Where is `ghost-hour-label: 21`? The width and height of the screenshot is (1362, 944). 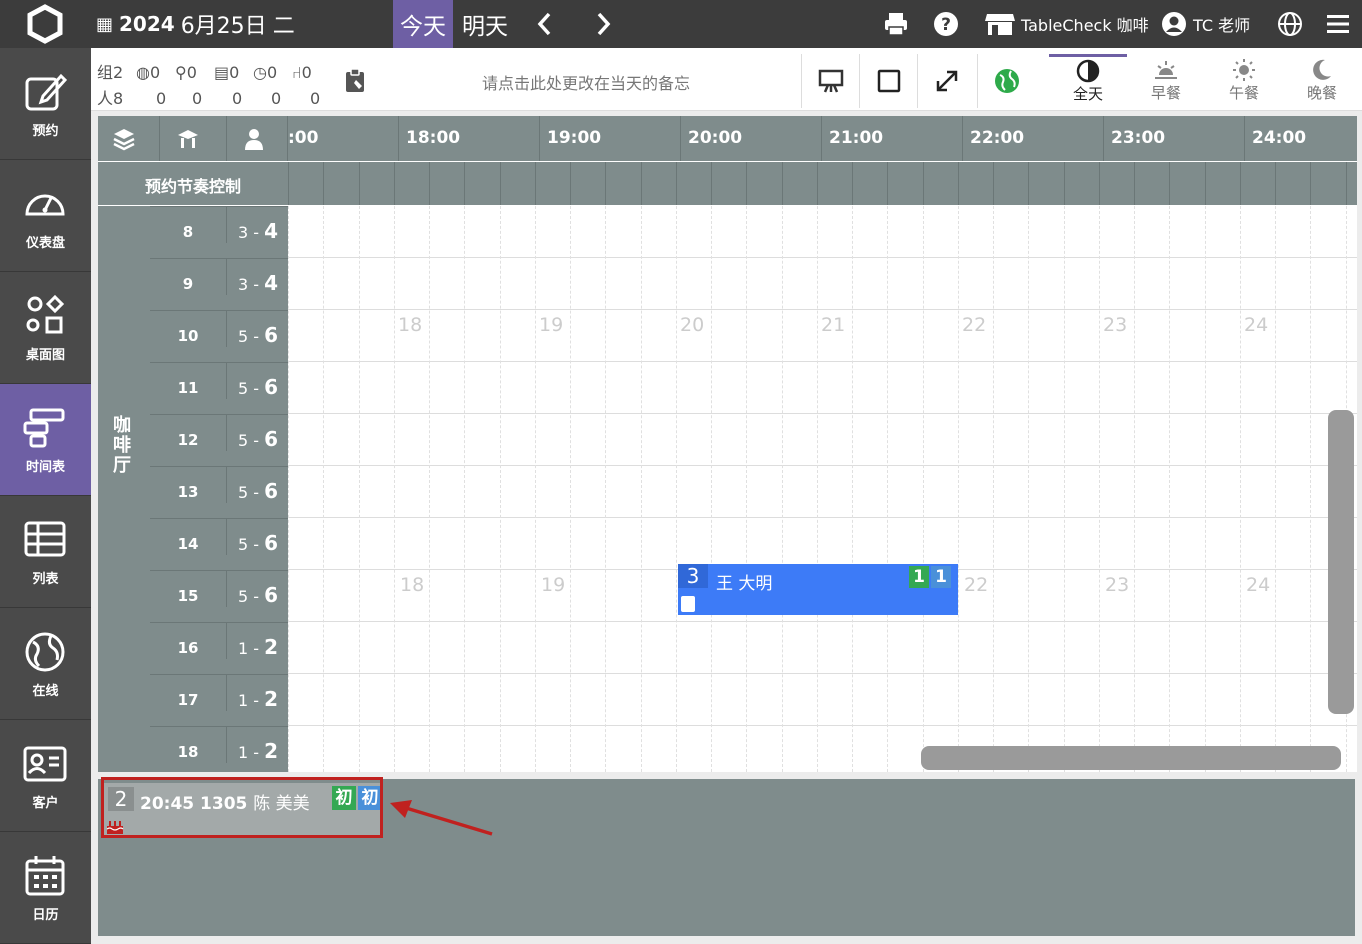 ghost-hour-label: 21 is located at coordinates (833, 325).